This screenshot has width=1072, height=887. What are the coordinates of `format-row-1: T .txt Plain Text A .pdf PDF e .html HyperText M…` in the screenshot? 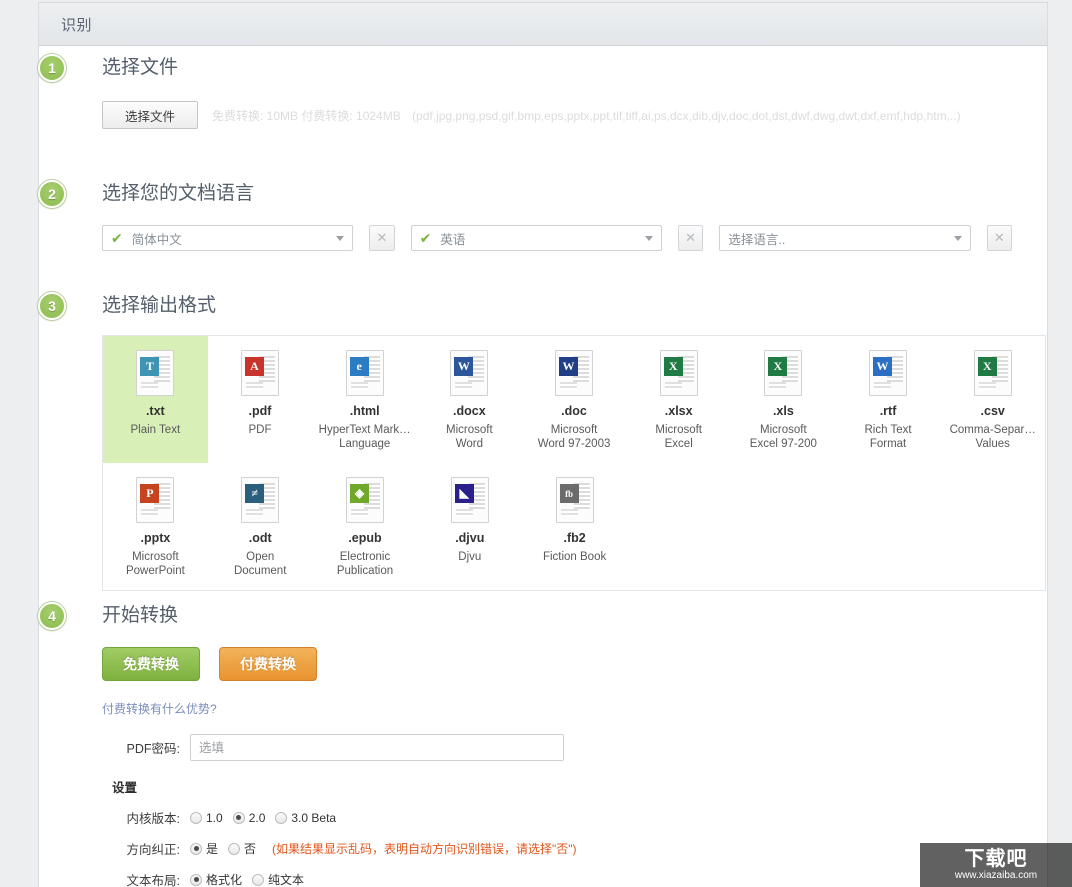 It's located at (574, 399).